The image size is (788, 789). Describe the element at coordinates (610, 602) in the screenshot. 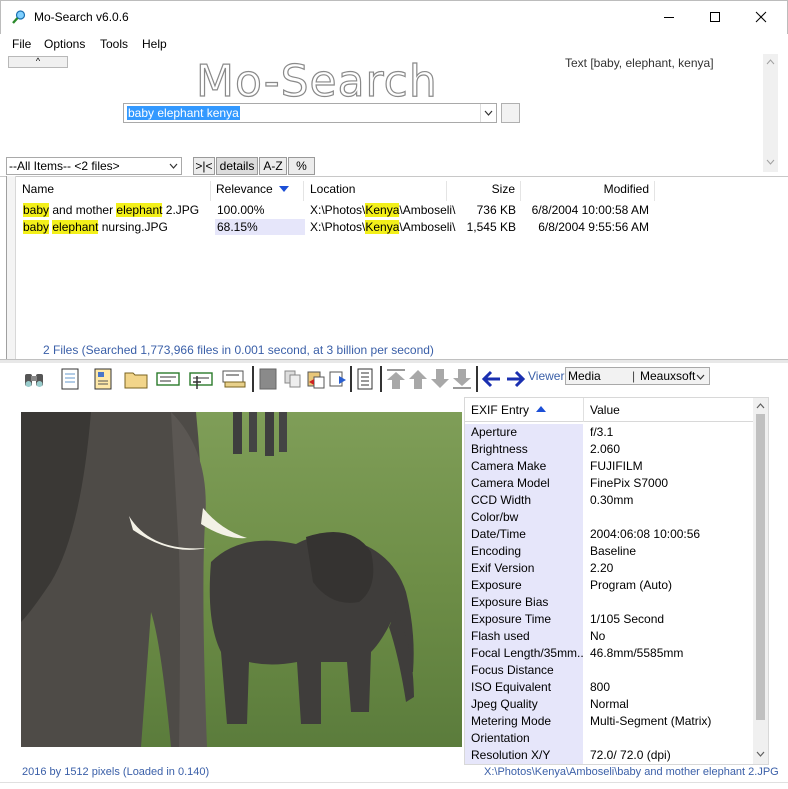

I see `exif-row: Exposure Bias` at that location.